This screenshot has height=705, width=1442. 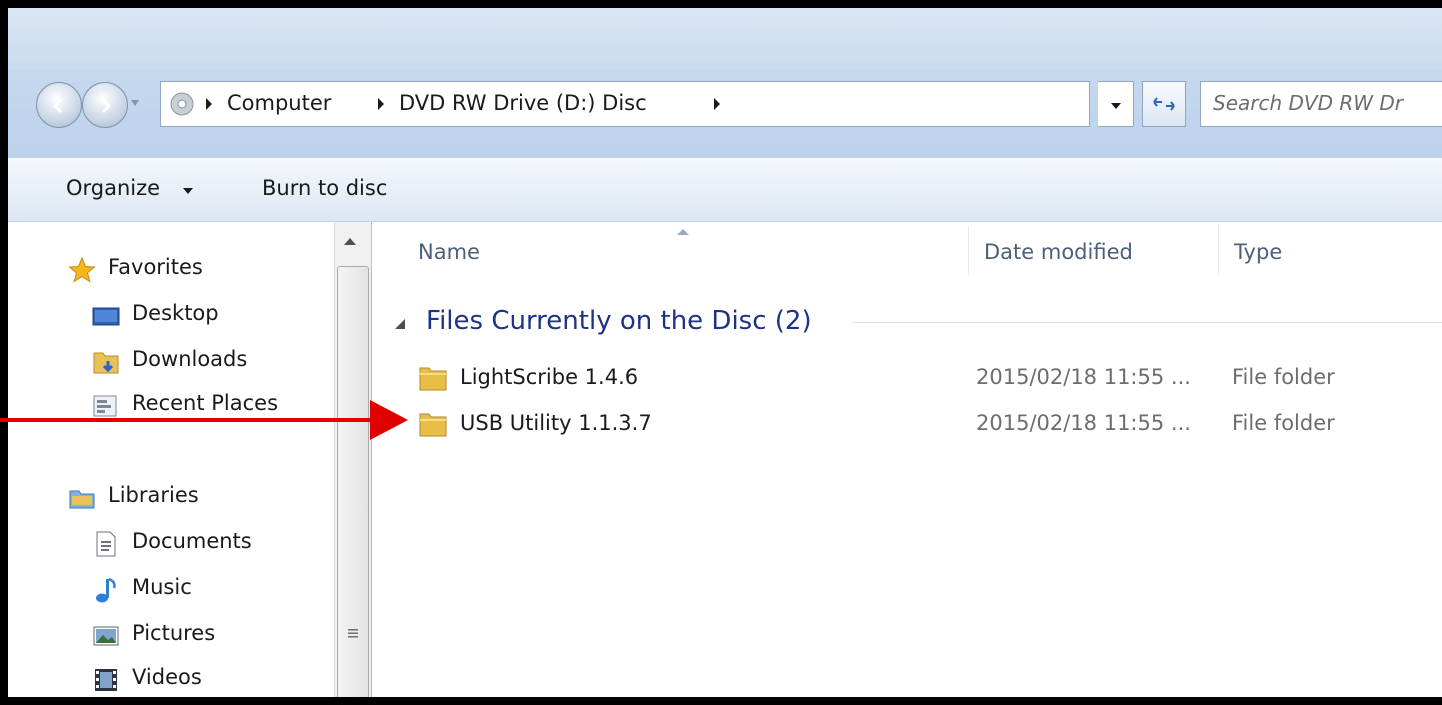 I want to click on annotation-arrow-icon, so click(x=204, y=420).